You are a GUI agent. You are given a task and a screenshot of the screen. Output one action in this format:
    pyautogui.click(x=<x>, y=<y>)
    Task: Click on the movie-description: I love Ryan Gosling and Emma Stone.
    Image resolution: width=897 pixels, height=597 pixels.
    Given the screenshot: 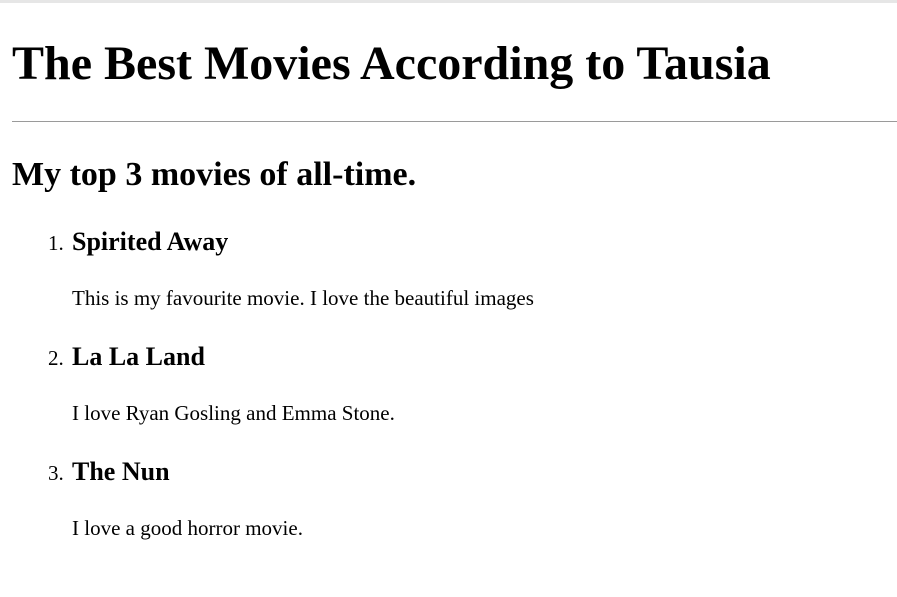 What is the action you would take?
    pyautogui.click(x=233, y=413)
    